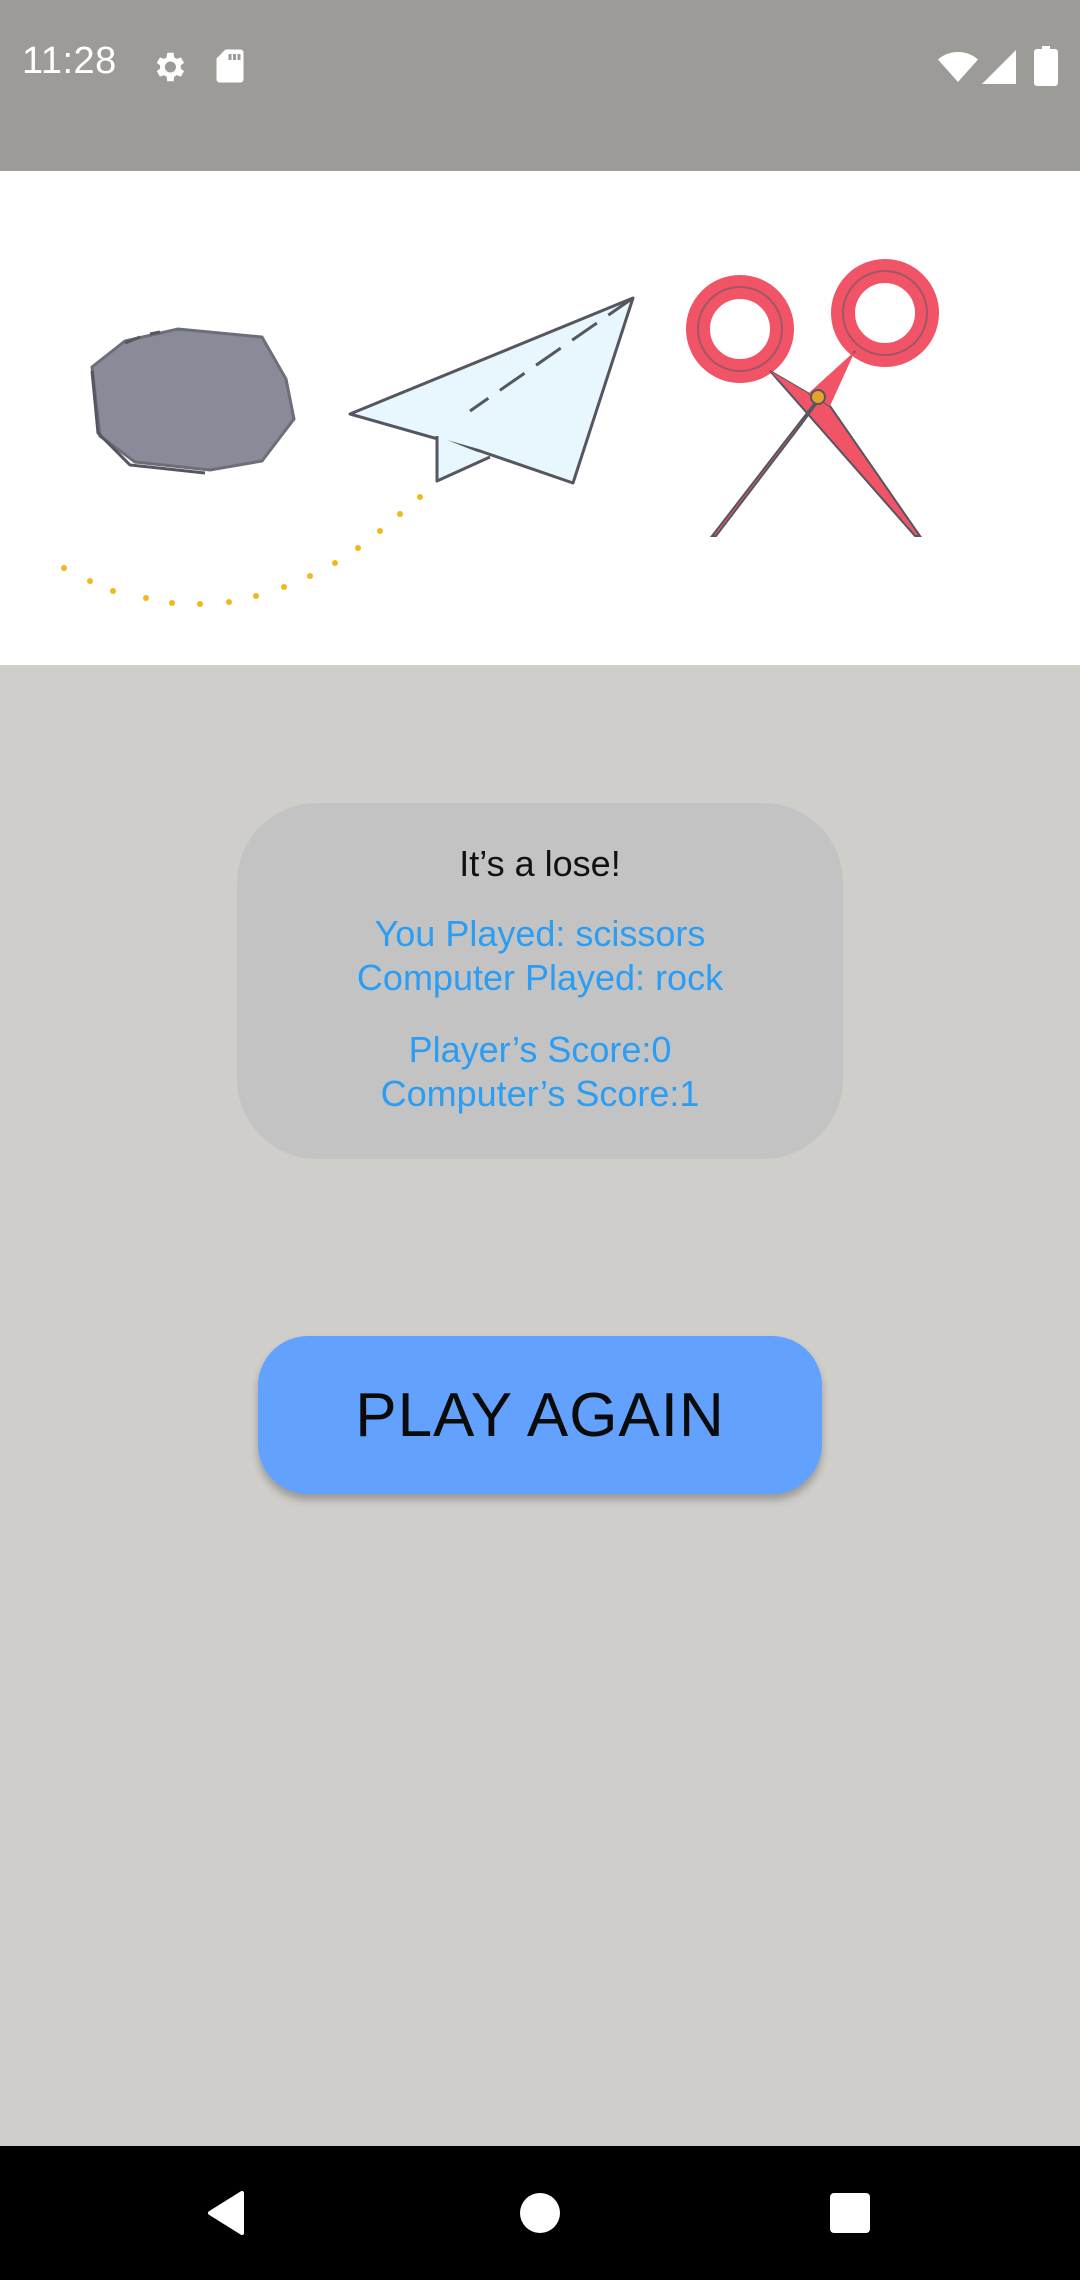 The width and height of the screenshot is (1080, 2280). What do you see at coordinates (242, 550) in the screenshot?
I see `trajectory-dots` at bounding box center [242, 550].